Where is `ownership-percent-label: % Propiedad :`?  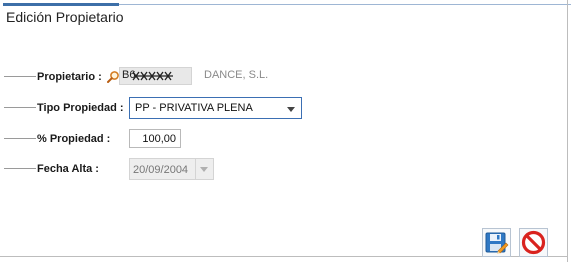
ownership-percent-label: % Propiedad : is located at coordinates (74, 139).